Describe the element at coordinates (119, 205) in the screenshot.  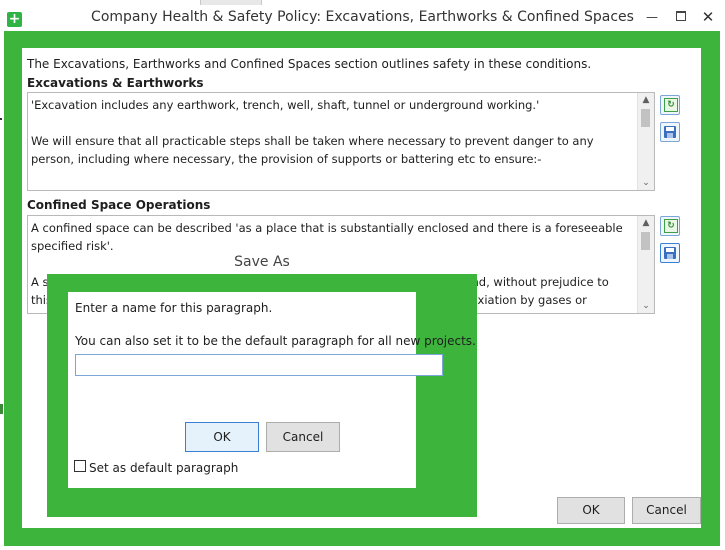
I see `section-heading-confined: Confined Space Operations` at that location.